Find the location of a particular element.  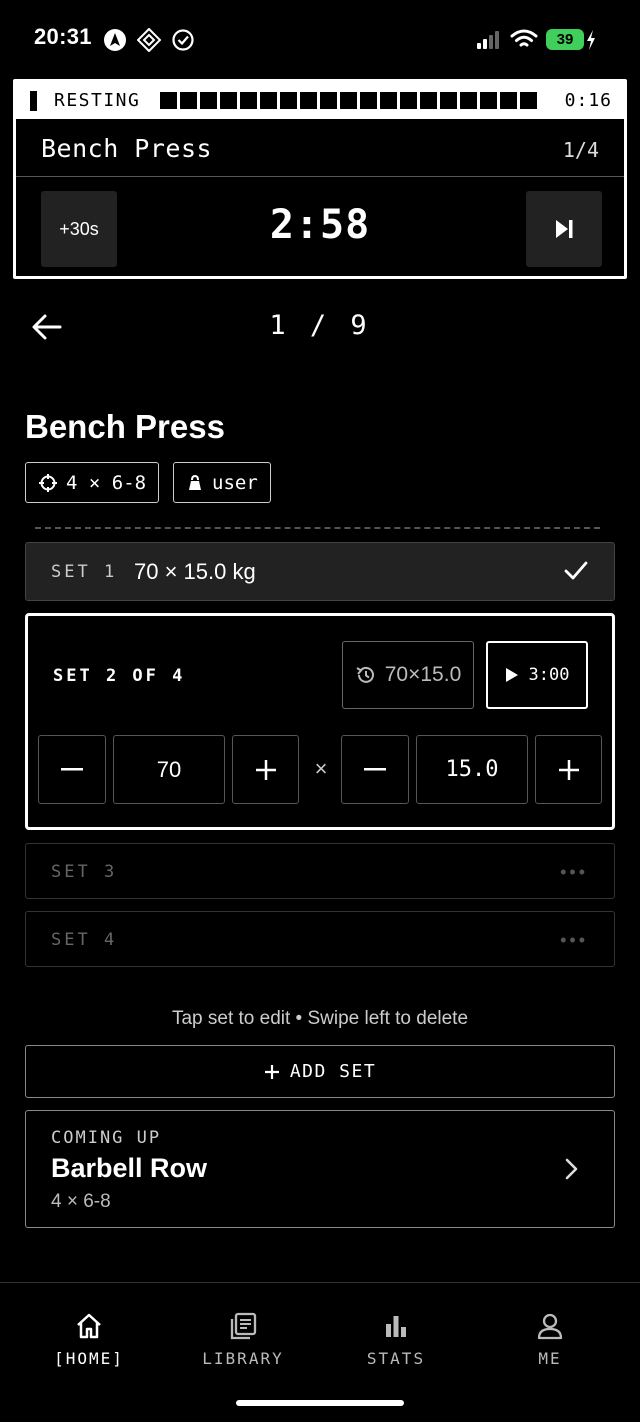

target-chip: 4 × 6-8 is located at coordinates (92, 482).